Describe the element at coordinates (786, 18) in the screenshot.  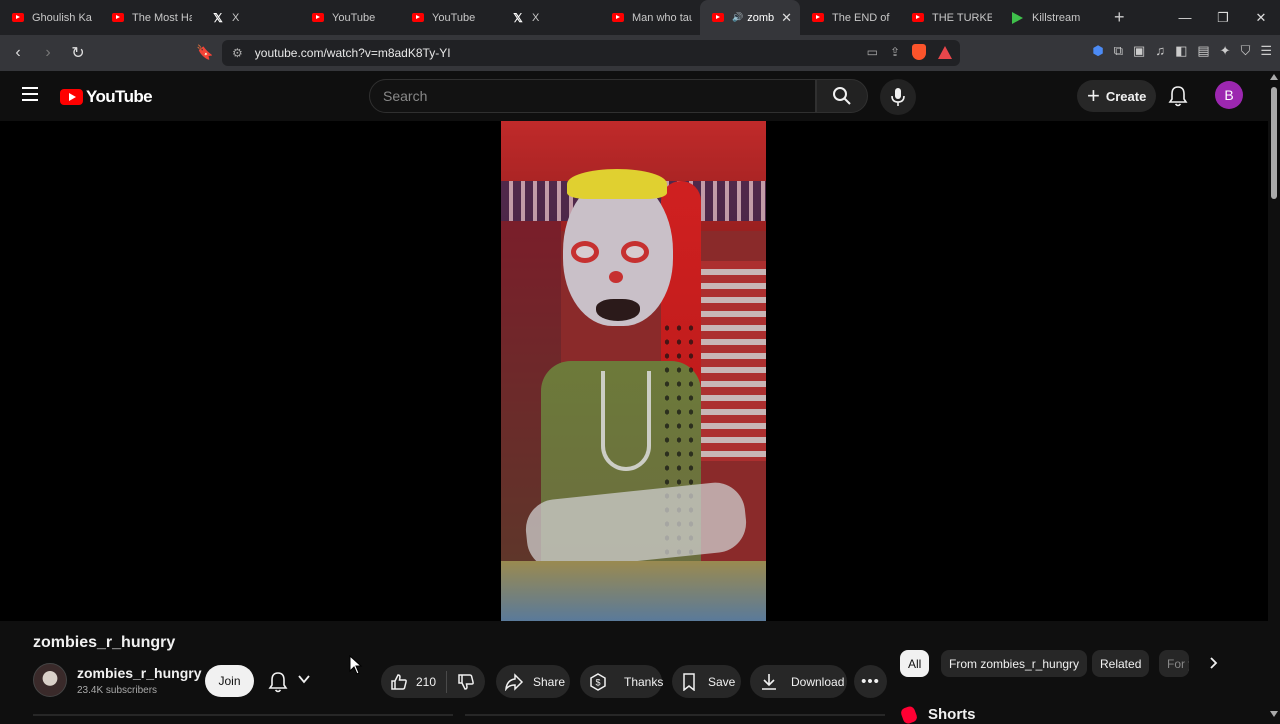
I see `close-icon: ✕` at that location.